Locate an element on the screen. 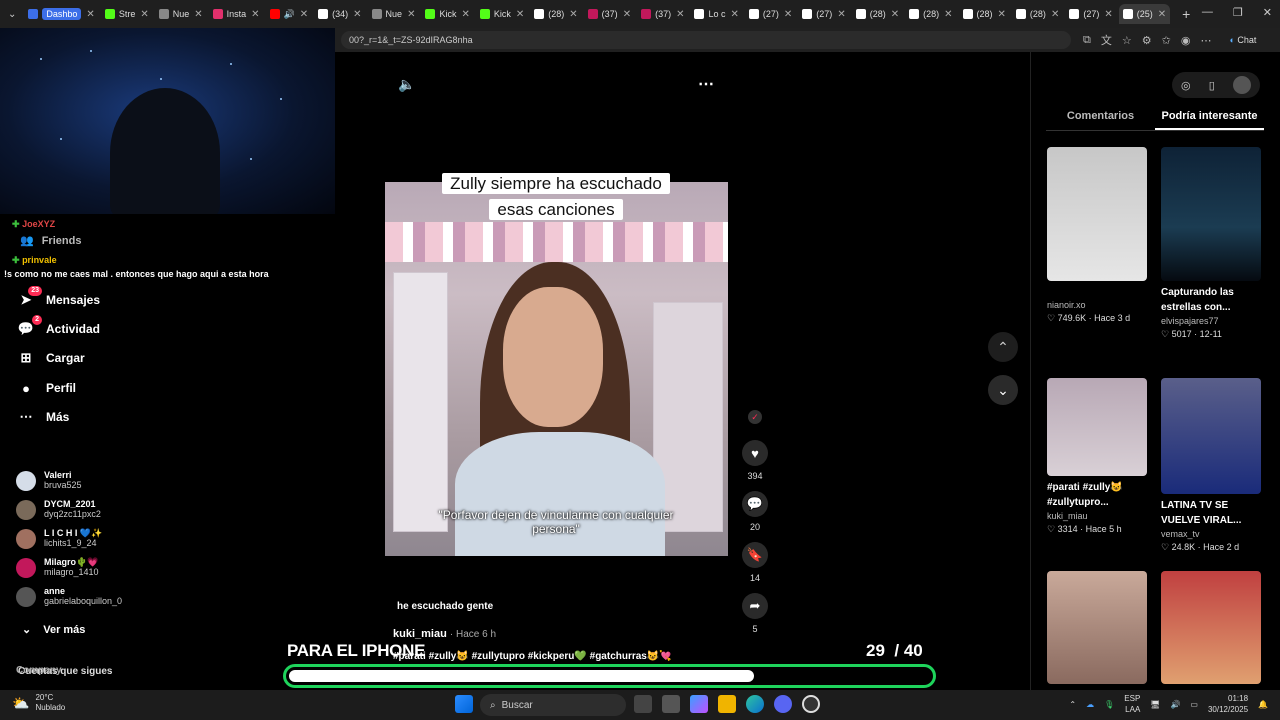  browser-tab: (25) ✕ is located at coordinates (1144, 14).